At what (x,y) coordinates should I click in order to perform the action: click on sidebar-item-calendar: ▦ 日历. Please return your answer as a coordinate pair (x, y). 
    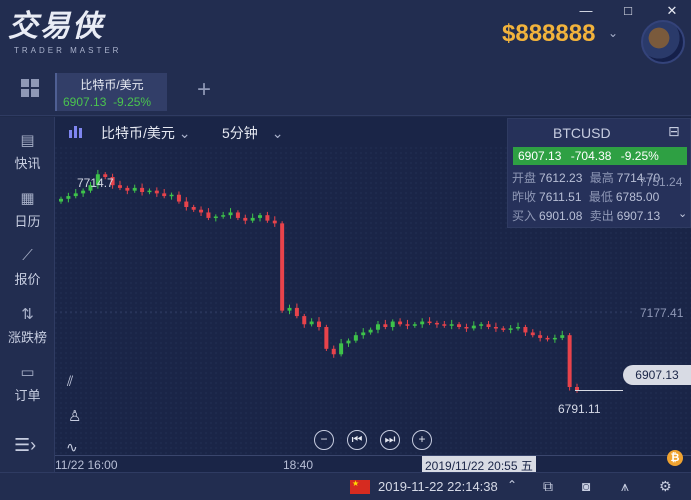
    Looking at the image, I should click on (27, 209).